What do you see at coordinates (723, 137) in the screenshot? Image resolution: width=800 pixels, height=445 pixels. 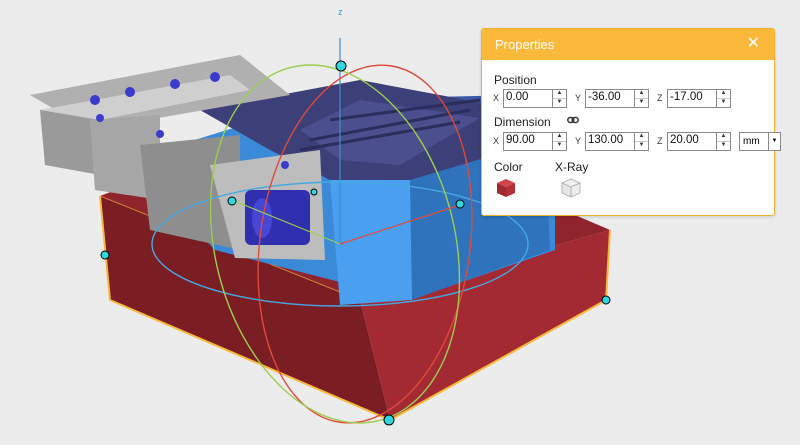 I see `dimension-z-up-icon: ▲` at bounding box center [723, 137].